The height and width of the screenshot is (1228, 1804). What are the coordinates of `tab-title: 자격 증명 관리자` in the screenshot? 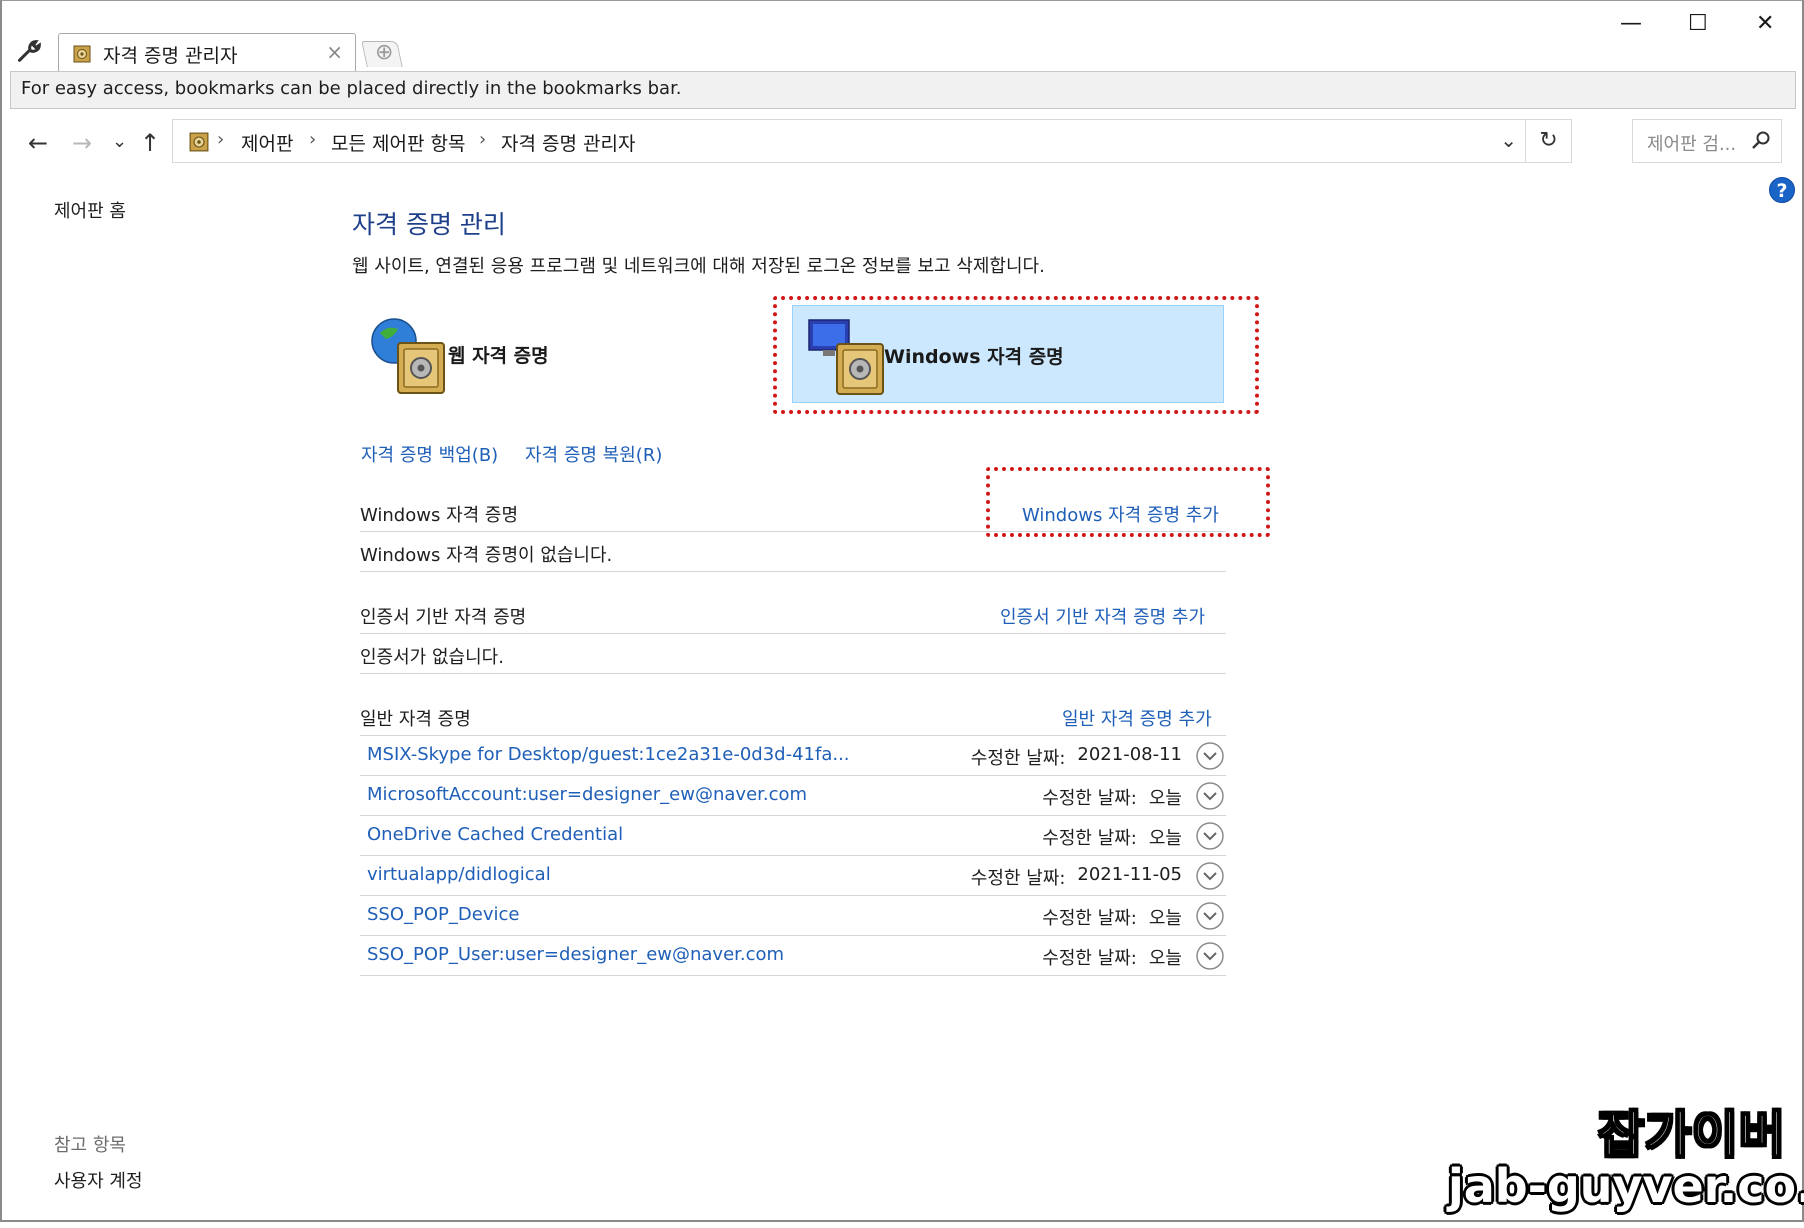 It's located at (170, 56).